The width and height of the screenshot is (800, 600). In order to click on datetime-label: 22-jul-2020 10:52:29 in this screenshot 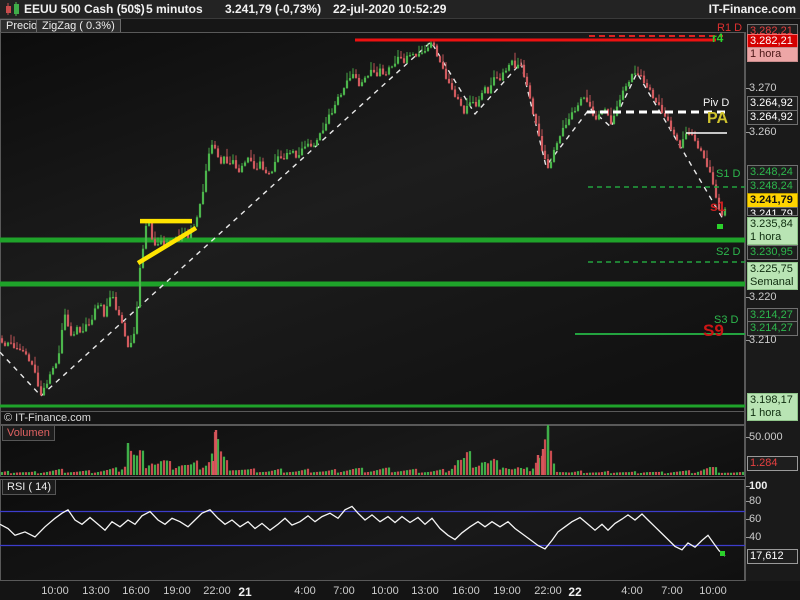, I will do `click(390, 9)`.